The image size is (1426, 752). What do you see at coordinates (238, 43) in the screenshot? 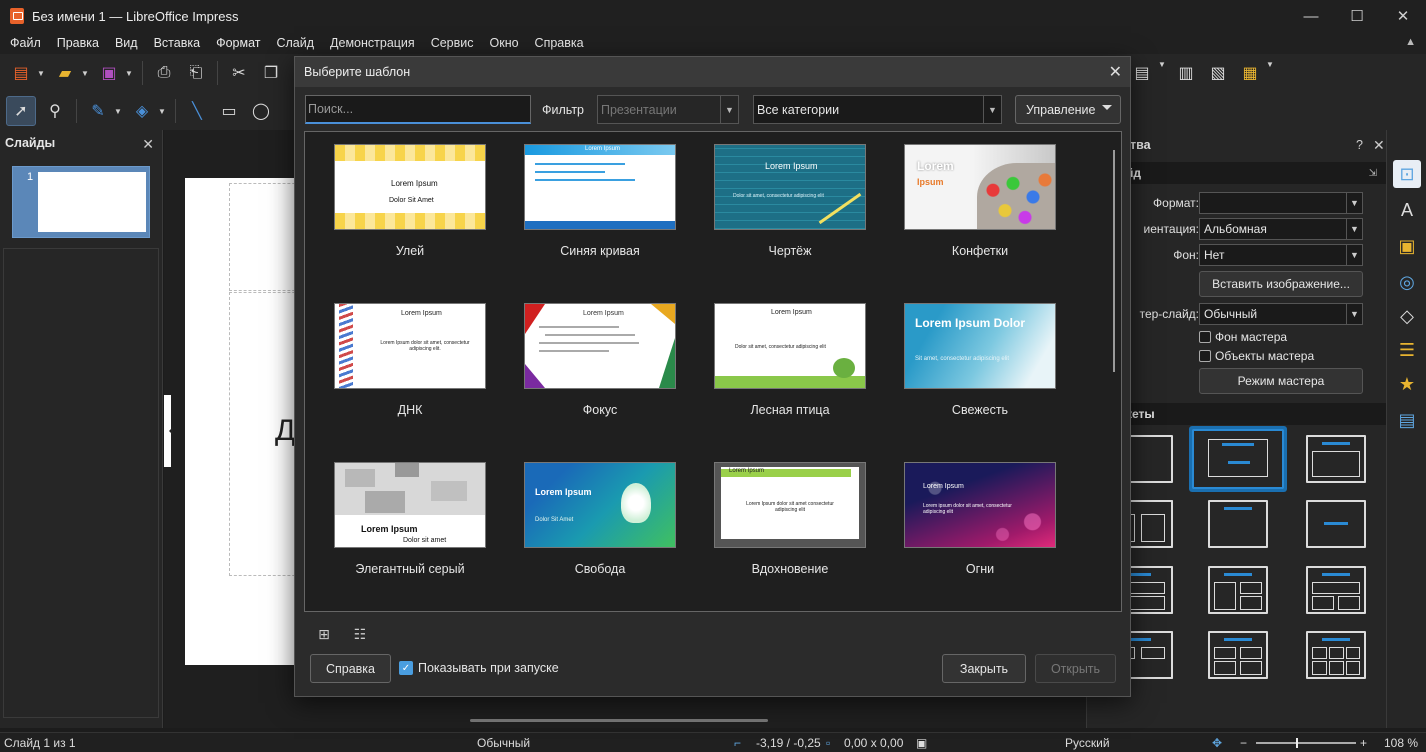
I see `menu-format: Формат` at bounding box center [238, 43].